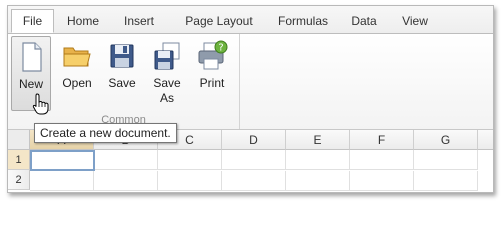 This screenshot has height=240, width=501. What do you see at coordinates (446, 181) in the screenshot?
I see `cell-g2` at bounding box center [446, 181].